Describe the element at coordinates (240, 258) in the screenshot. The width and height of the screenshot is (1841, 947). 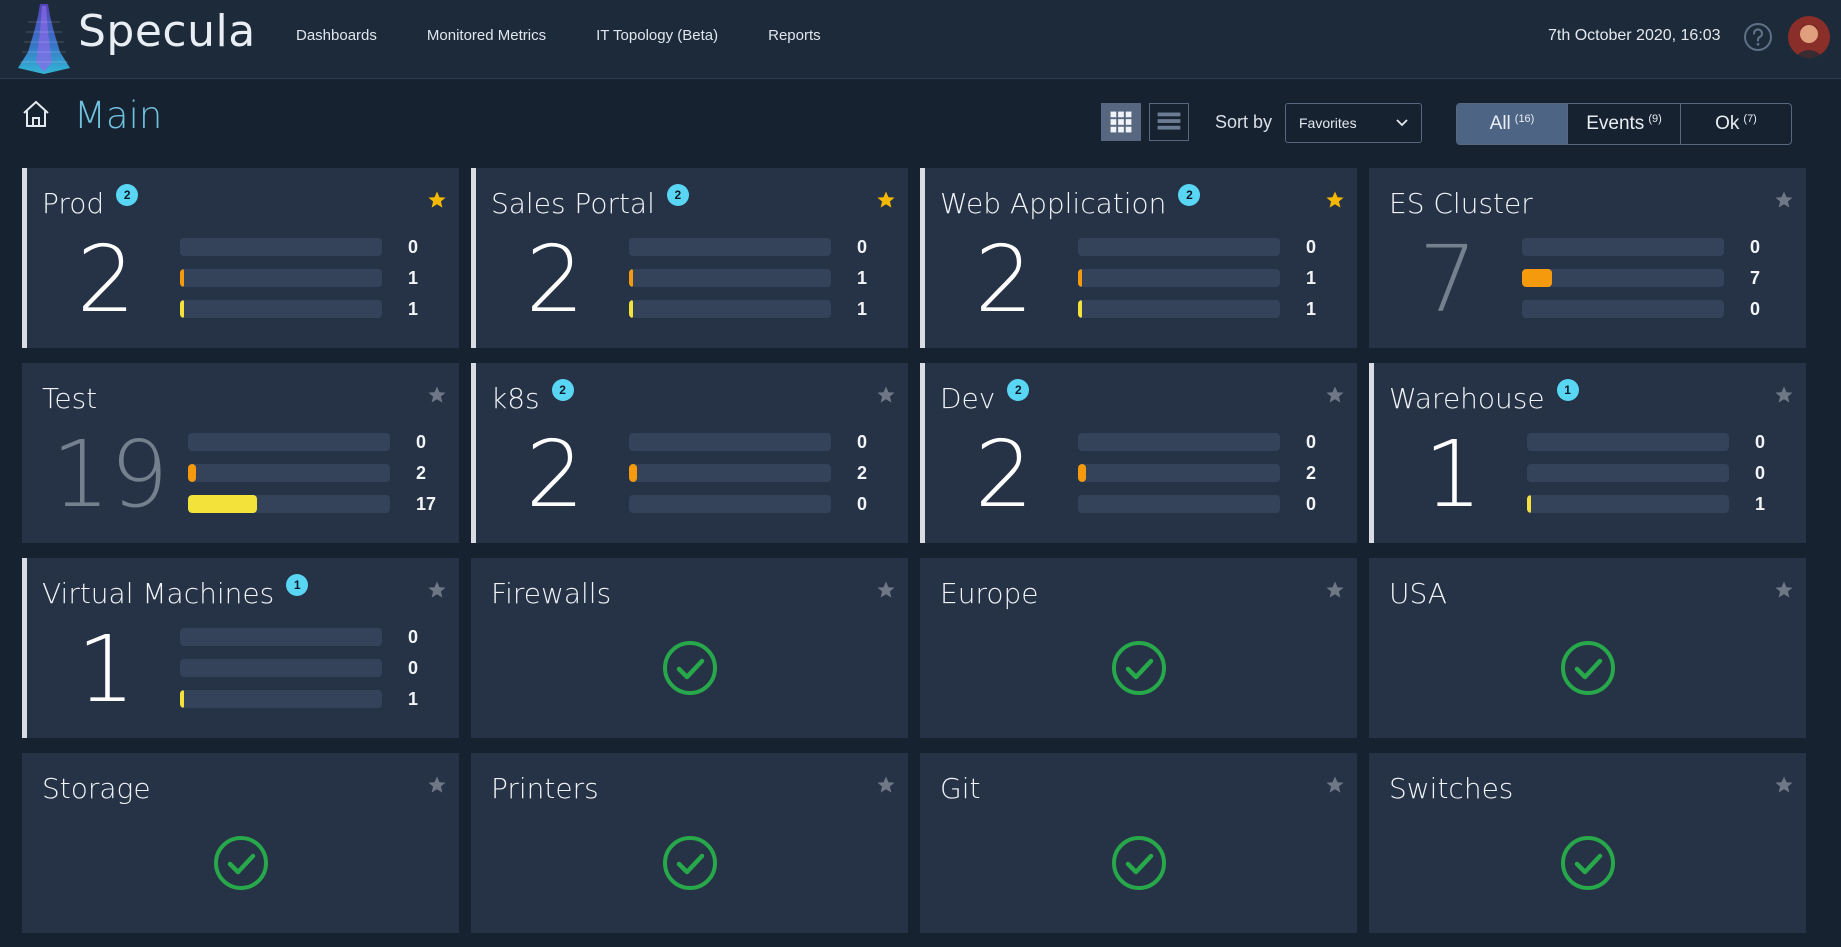
I see `dashboard-card: Prod 2 2 0 1 1` at that location.